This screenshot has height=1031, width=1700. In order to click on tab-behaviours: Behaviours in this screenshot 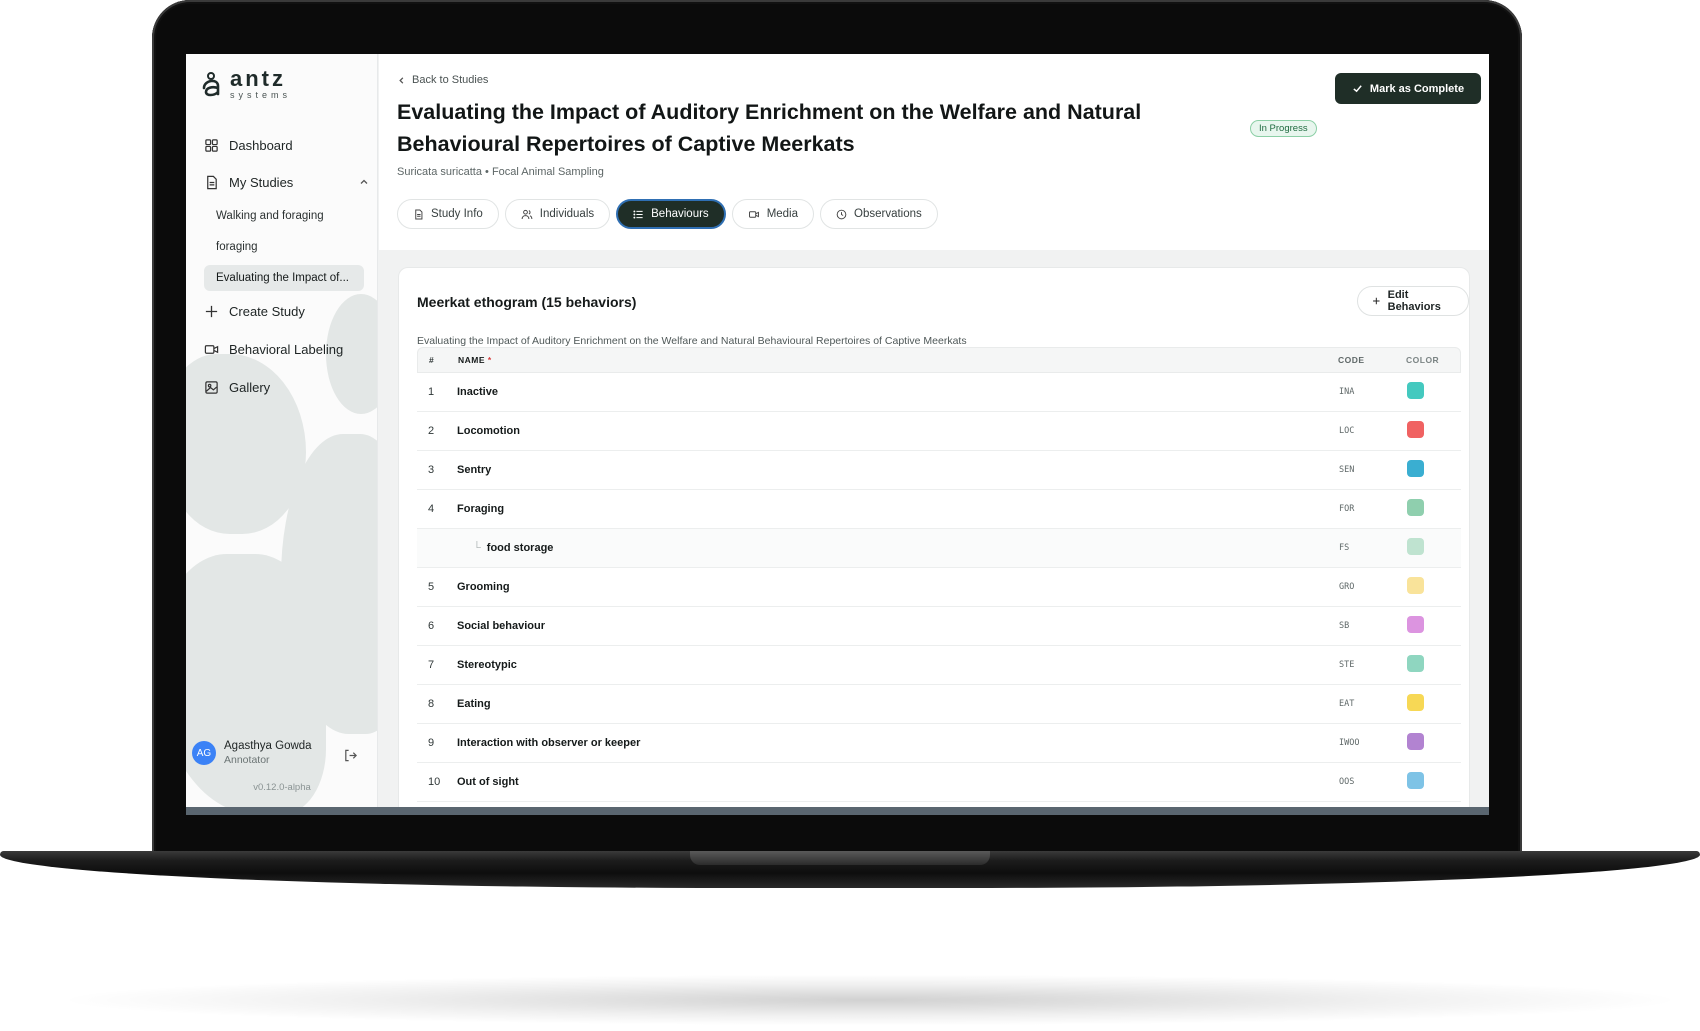, I will do `click(671, 214)`.